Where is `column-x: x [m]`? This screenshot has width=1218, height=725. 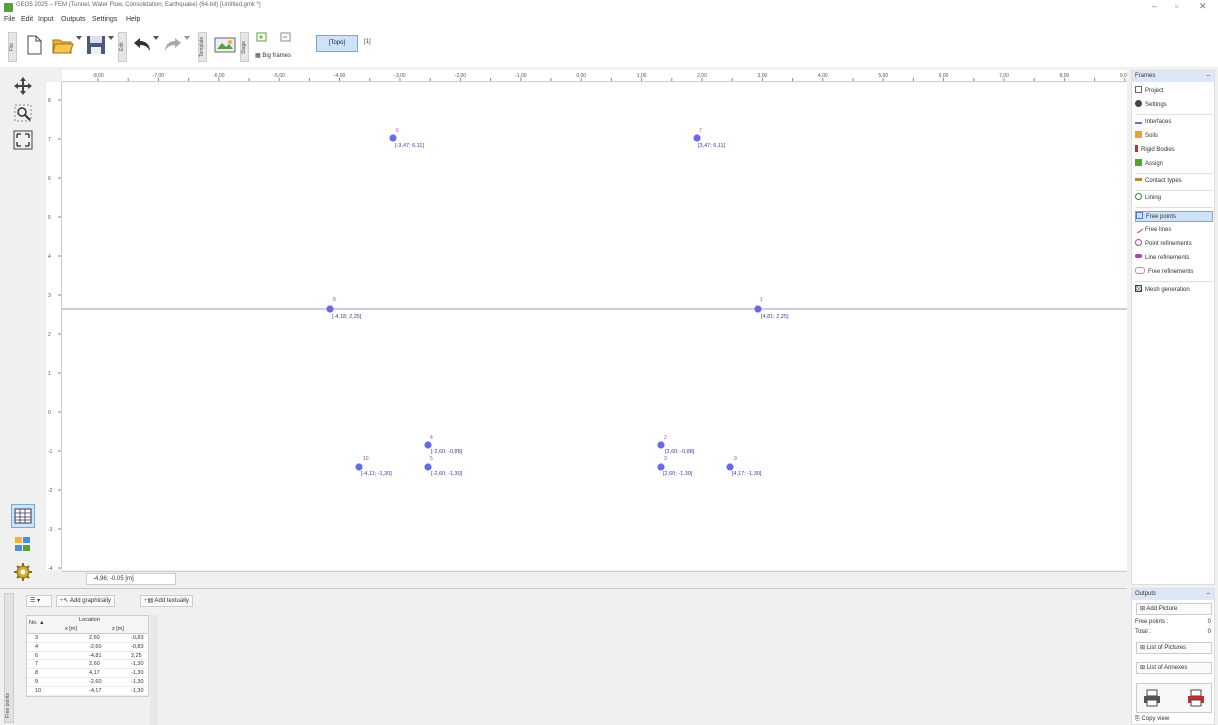
column-x: x [m] is located at coordinates (71, 629).